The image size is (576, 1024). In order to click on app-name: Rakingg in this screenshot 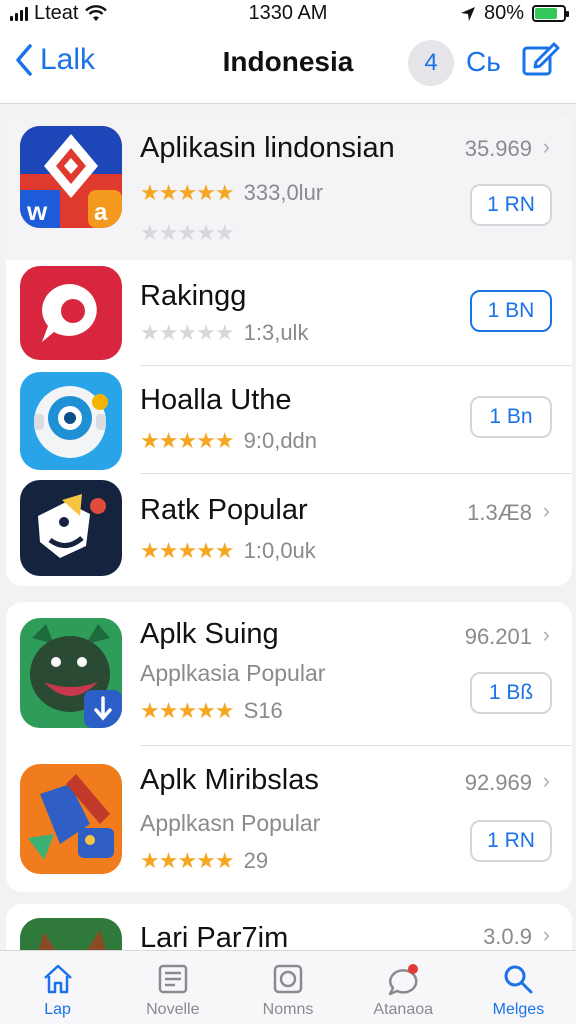, I will do `click(193, 296)`.